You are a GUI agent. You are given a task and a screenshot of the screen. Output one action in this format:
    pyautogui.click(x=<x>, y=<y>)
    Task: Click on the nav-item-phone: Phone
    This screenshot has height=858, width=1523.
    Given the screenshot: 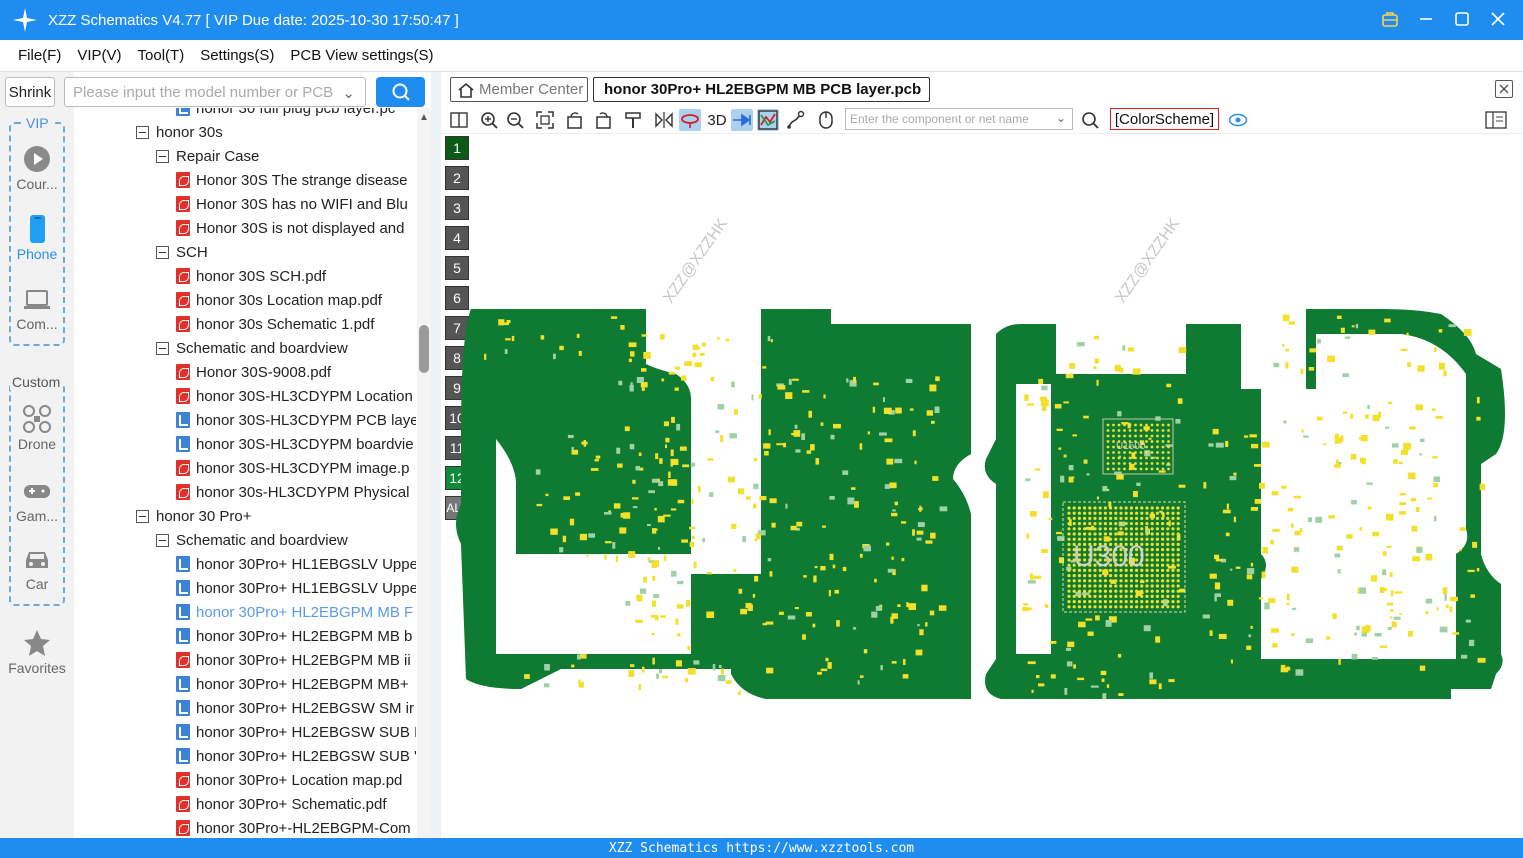 What is the action you would take?
    pyautogui.click(x=37, y=238)
    